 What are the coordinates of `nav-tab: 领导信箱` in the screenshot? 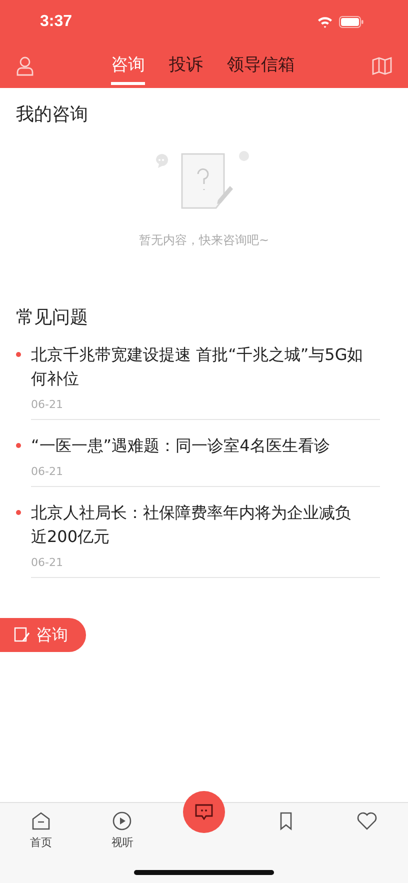 It's located at (261, 66).